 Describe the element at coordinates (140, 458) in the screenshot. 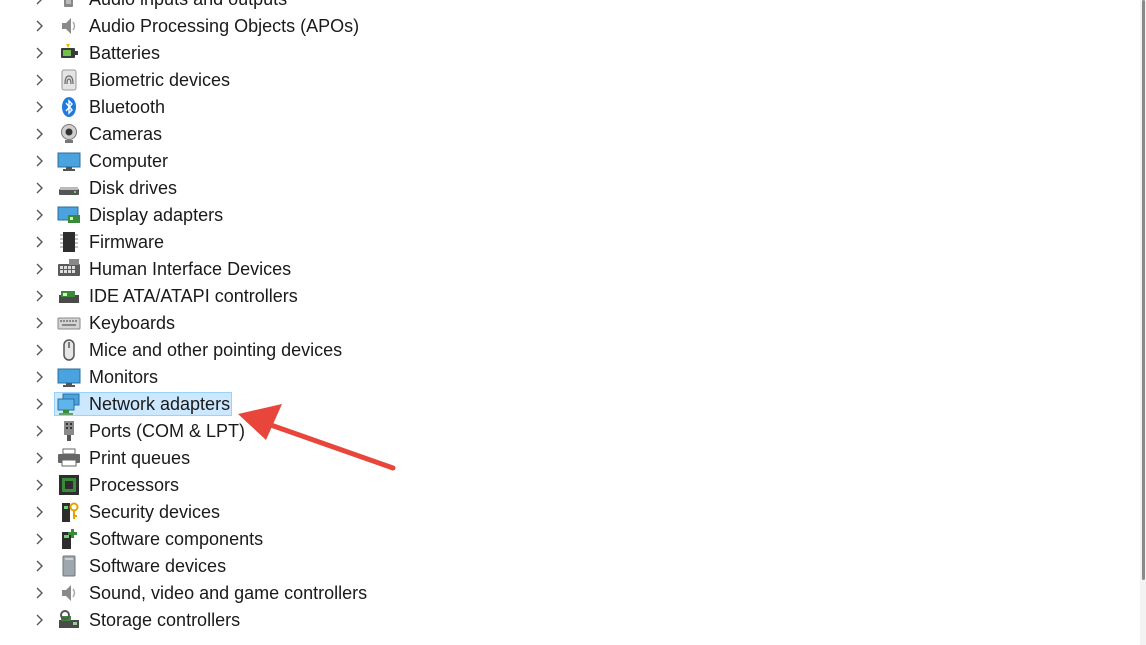

I see `tree-item-label: Print queues` at that location.